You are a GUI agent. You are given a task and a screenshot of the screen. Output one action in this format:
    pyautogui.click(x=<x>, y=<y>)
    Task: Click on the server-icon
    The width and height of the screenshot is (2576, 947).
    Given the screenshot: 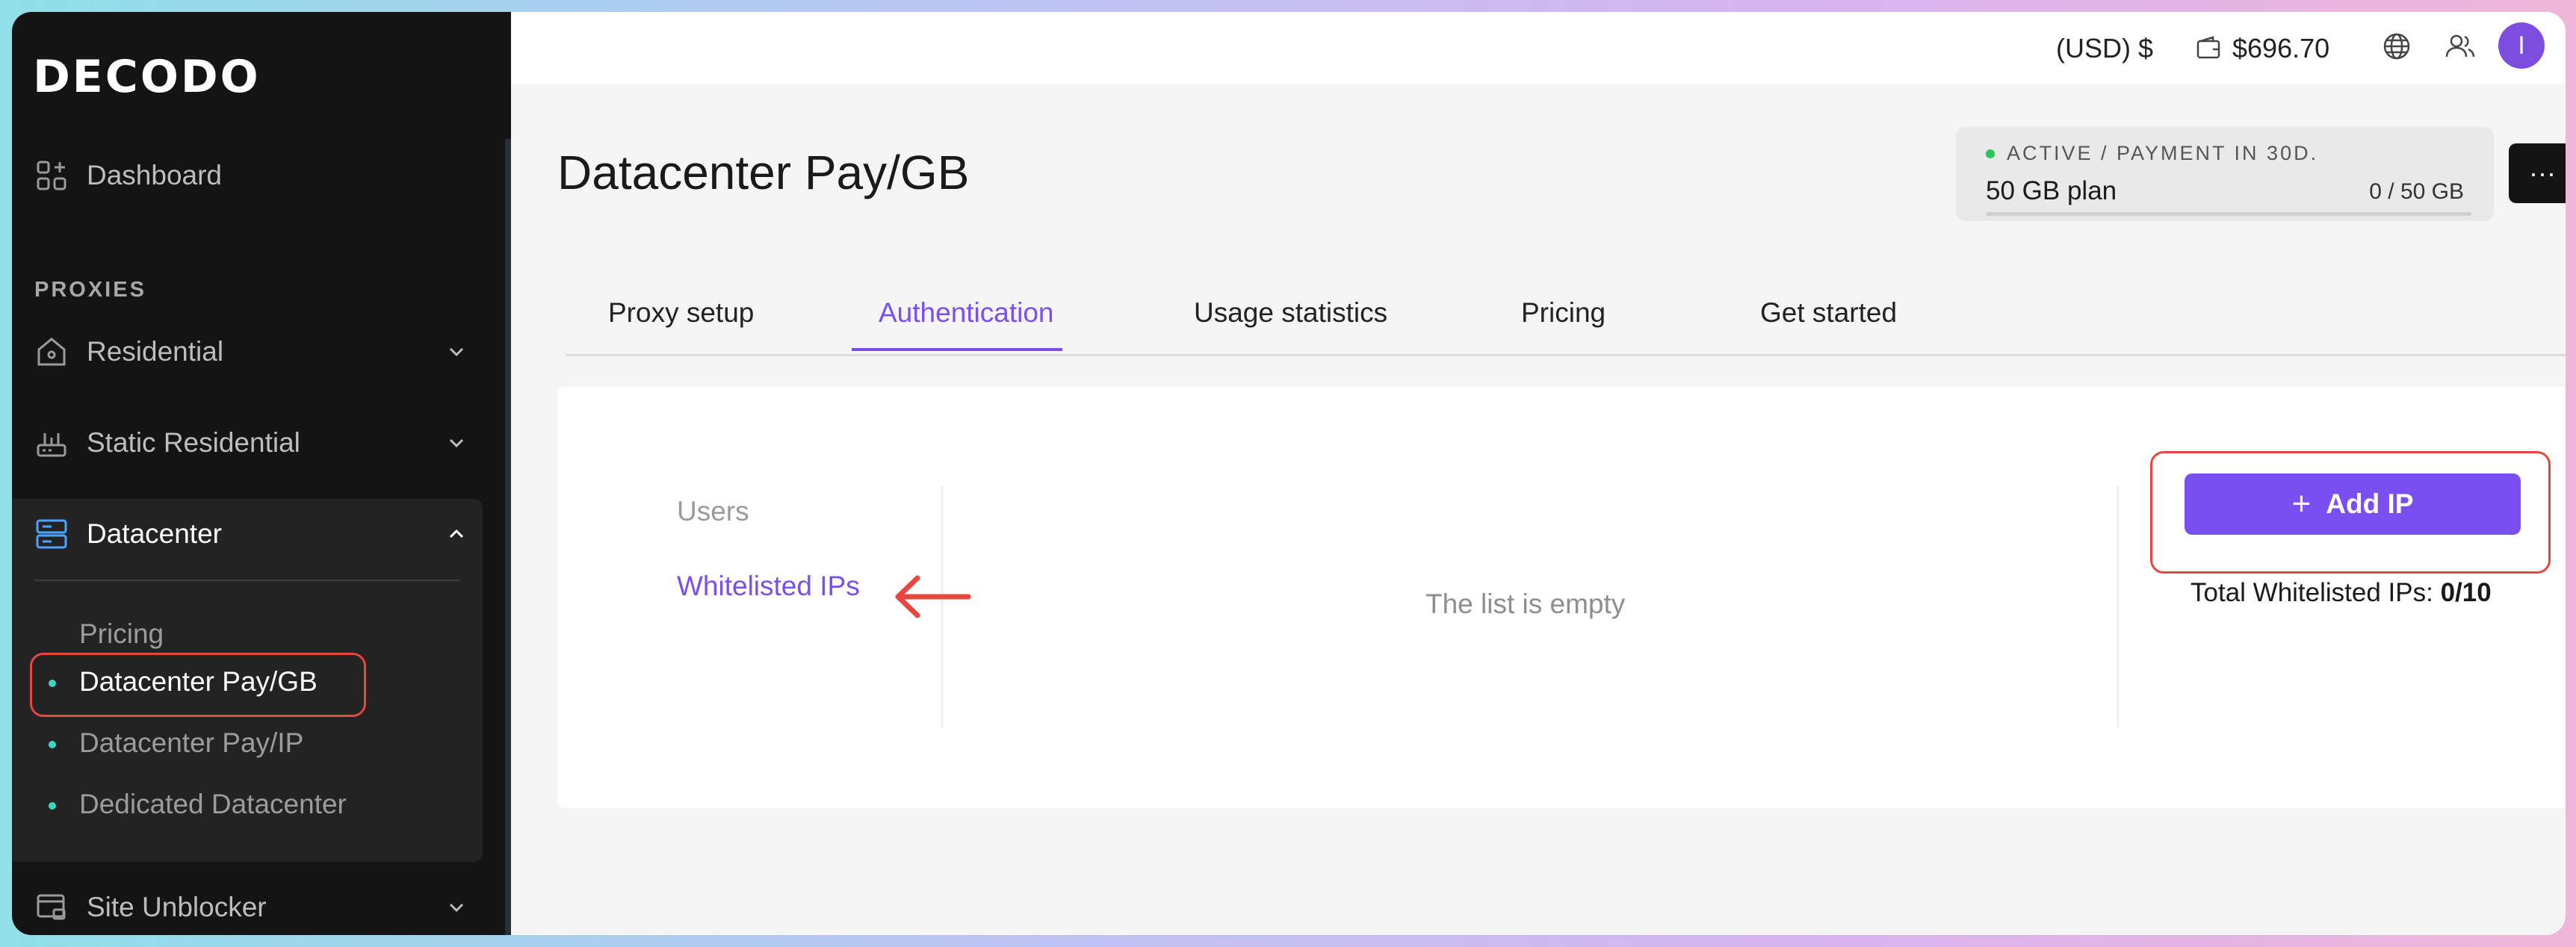 What is the action you would take?
    pyautogui.click(x=51, y=534)
    